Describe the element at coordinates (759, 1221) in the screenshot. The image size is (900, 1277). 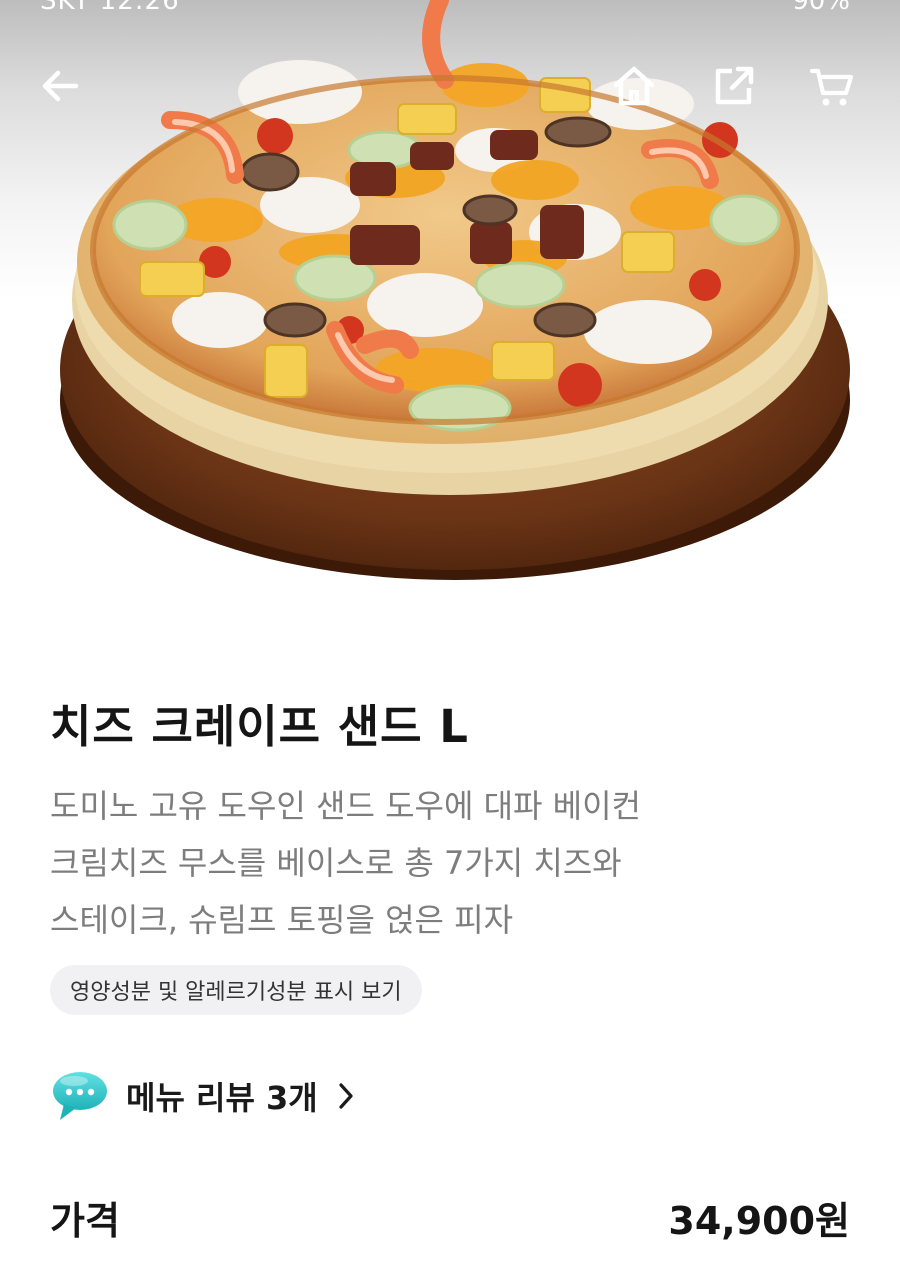
I see `price-value: 34,900원` at that location.